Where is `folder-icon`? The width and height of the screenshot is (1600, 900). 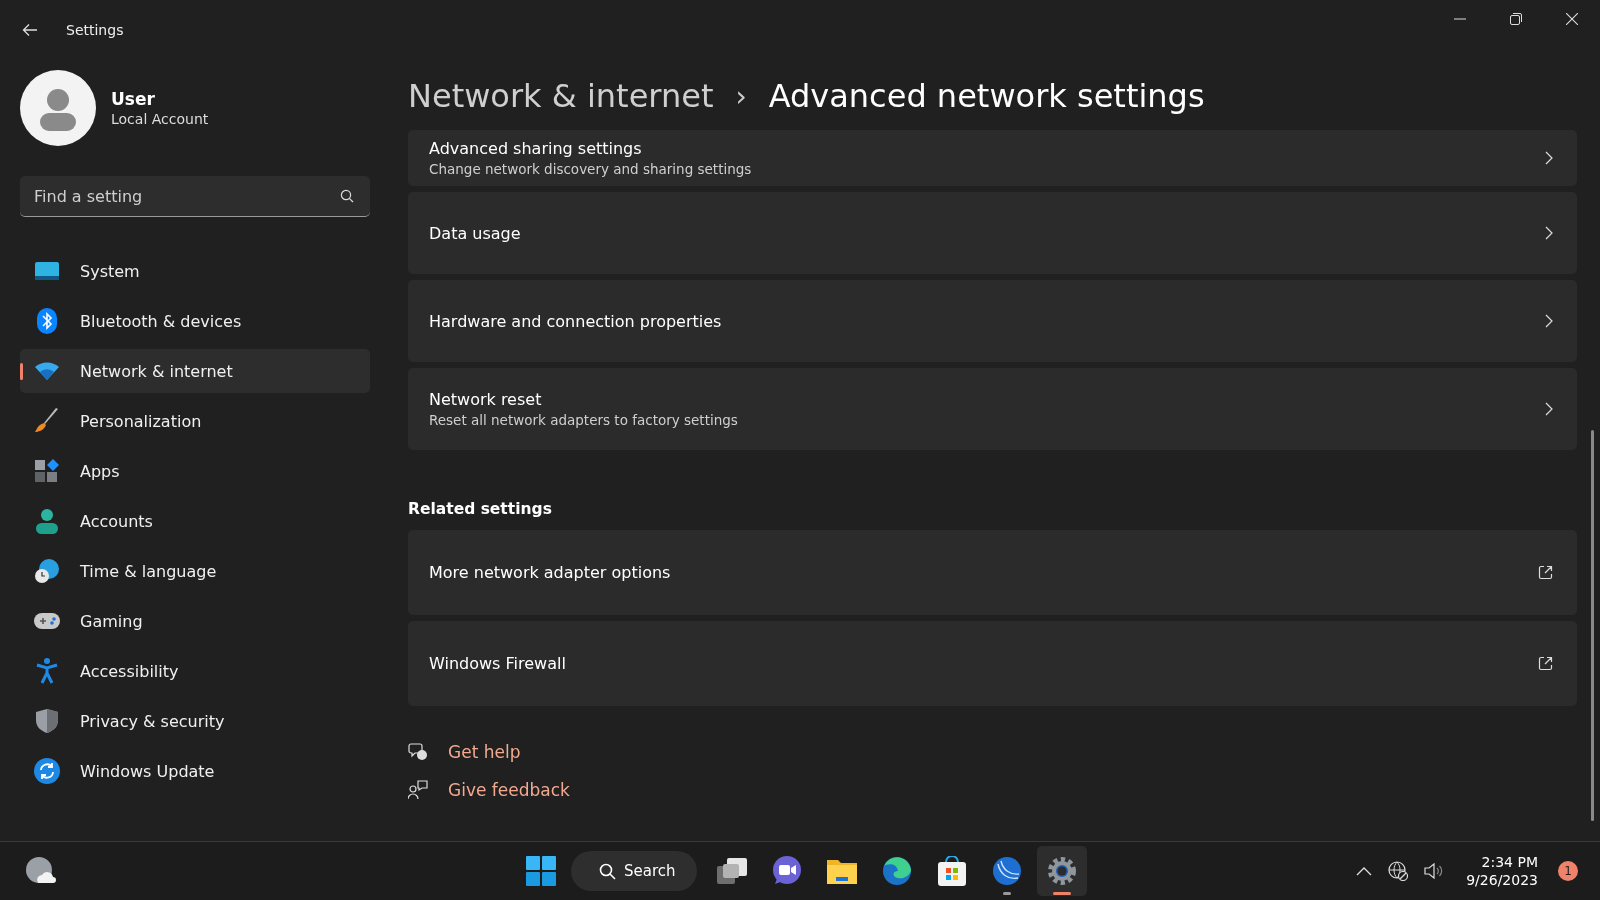
folder-icon is located at coordinates (842, 871).